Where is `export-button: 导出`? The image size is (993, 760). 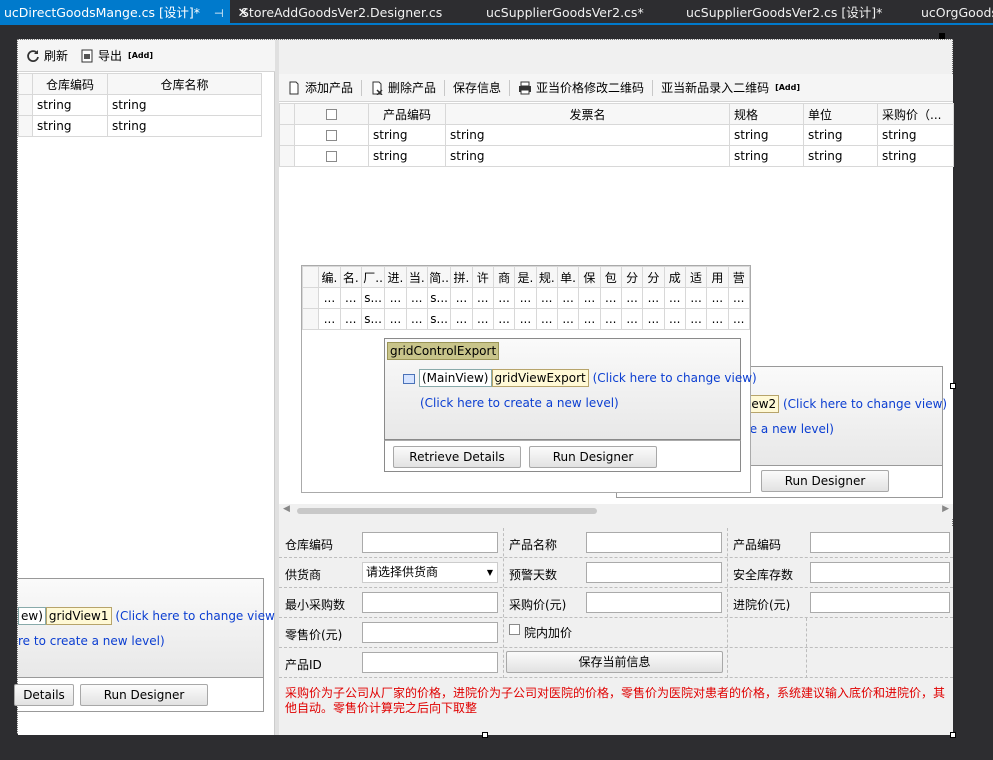
export-button: 导出 is located at coordinates (101, 55).